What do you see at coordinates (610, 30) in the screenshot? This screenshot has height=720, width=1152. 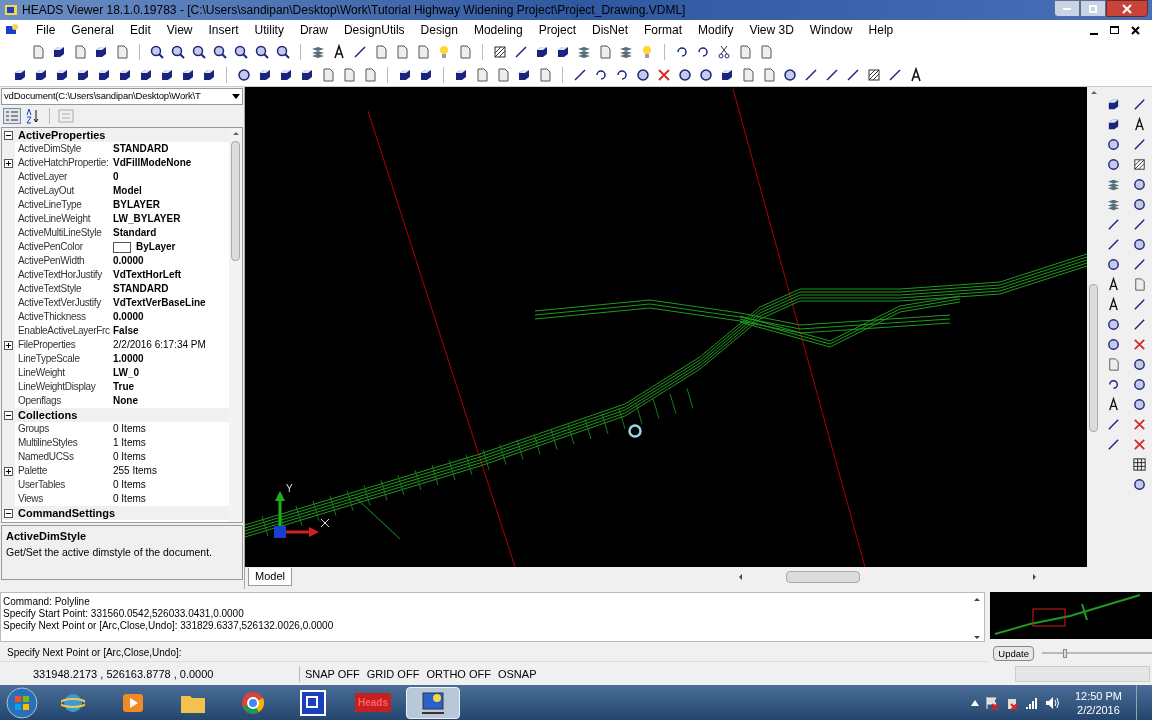 I see `menu-item: DisNet` at bounding box center [610, 30].